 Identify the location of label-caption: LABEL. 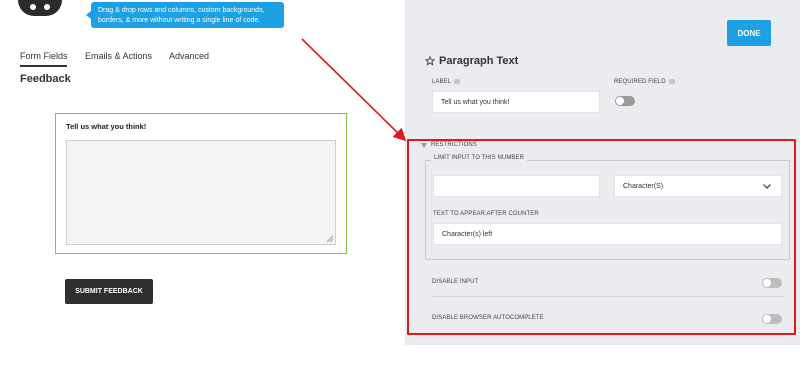
(446, 82).